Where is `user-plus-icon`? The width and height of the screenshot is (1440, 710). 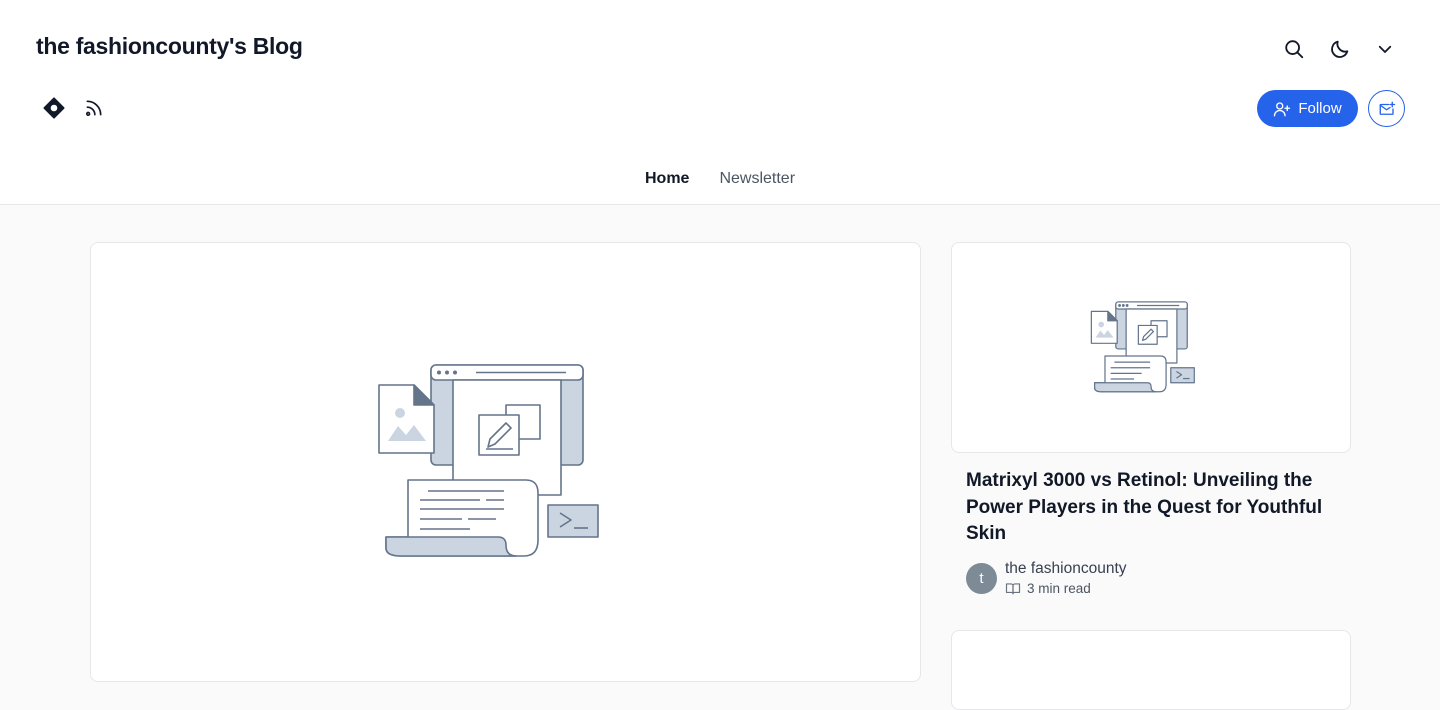
user-plus-icon is located at coordinates (1282, 108).